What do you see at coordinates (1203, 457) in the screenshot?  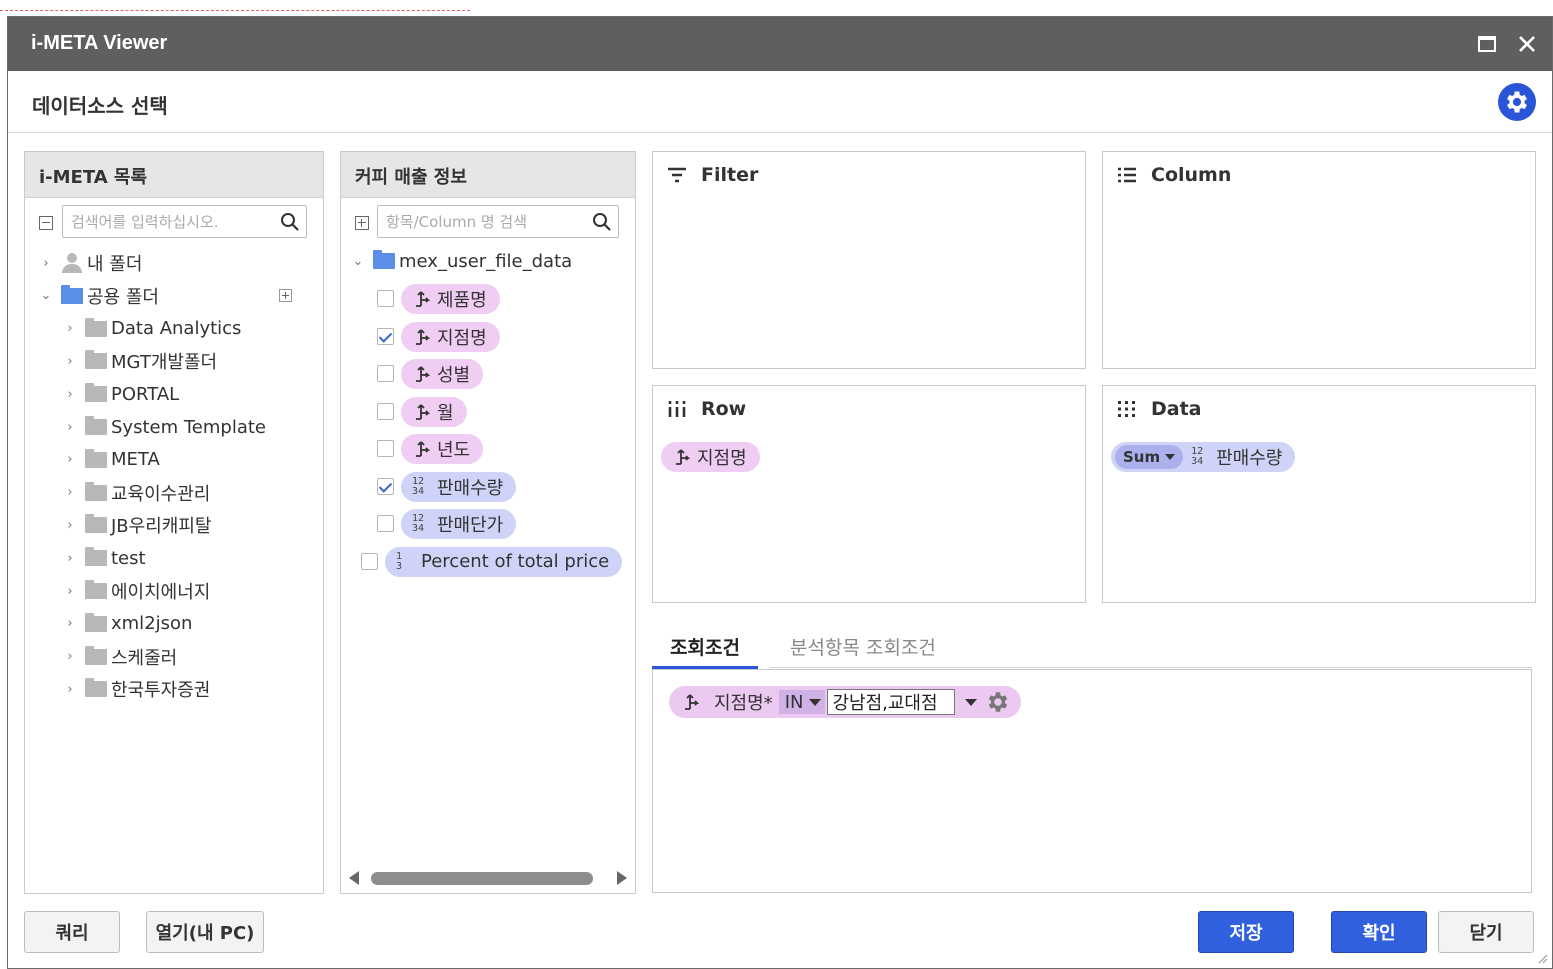 I see `data-chip: Sum 12 34 판매수량` at bounding box center [1203, 457].